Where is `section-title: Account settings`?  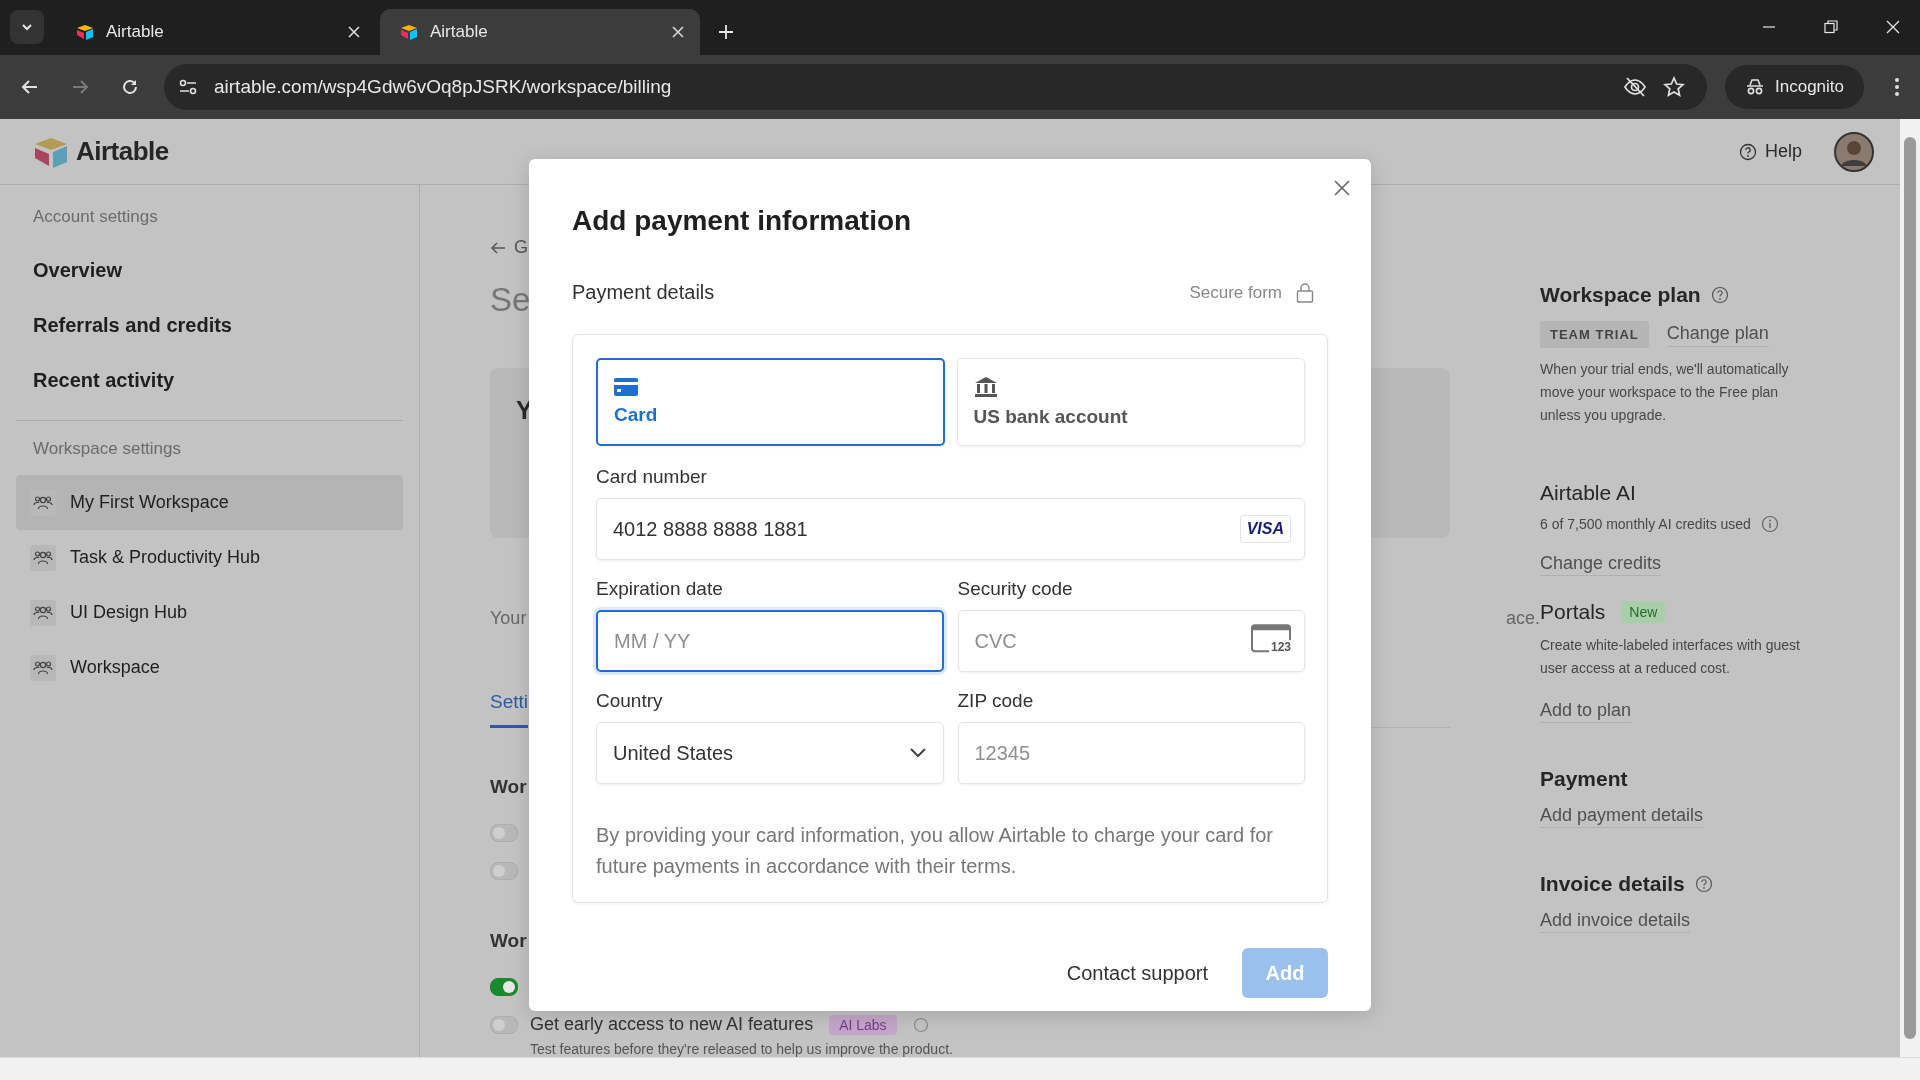 section-title: Account settings is located at coordinates (95, 217).